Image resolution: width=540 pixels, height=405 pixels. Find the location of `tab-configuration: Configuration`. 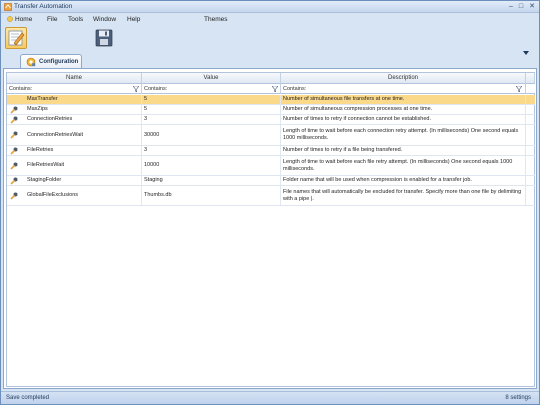

tab-configuration: Configuration is located at coordinates (51, 61).